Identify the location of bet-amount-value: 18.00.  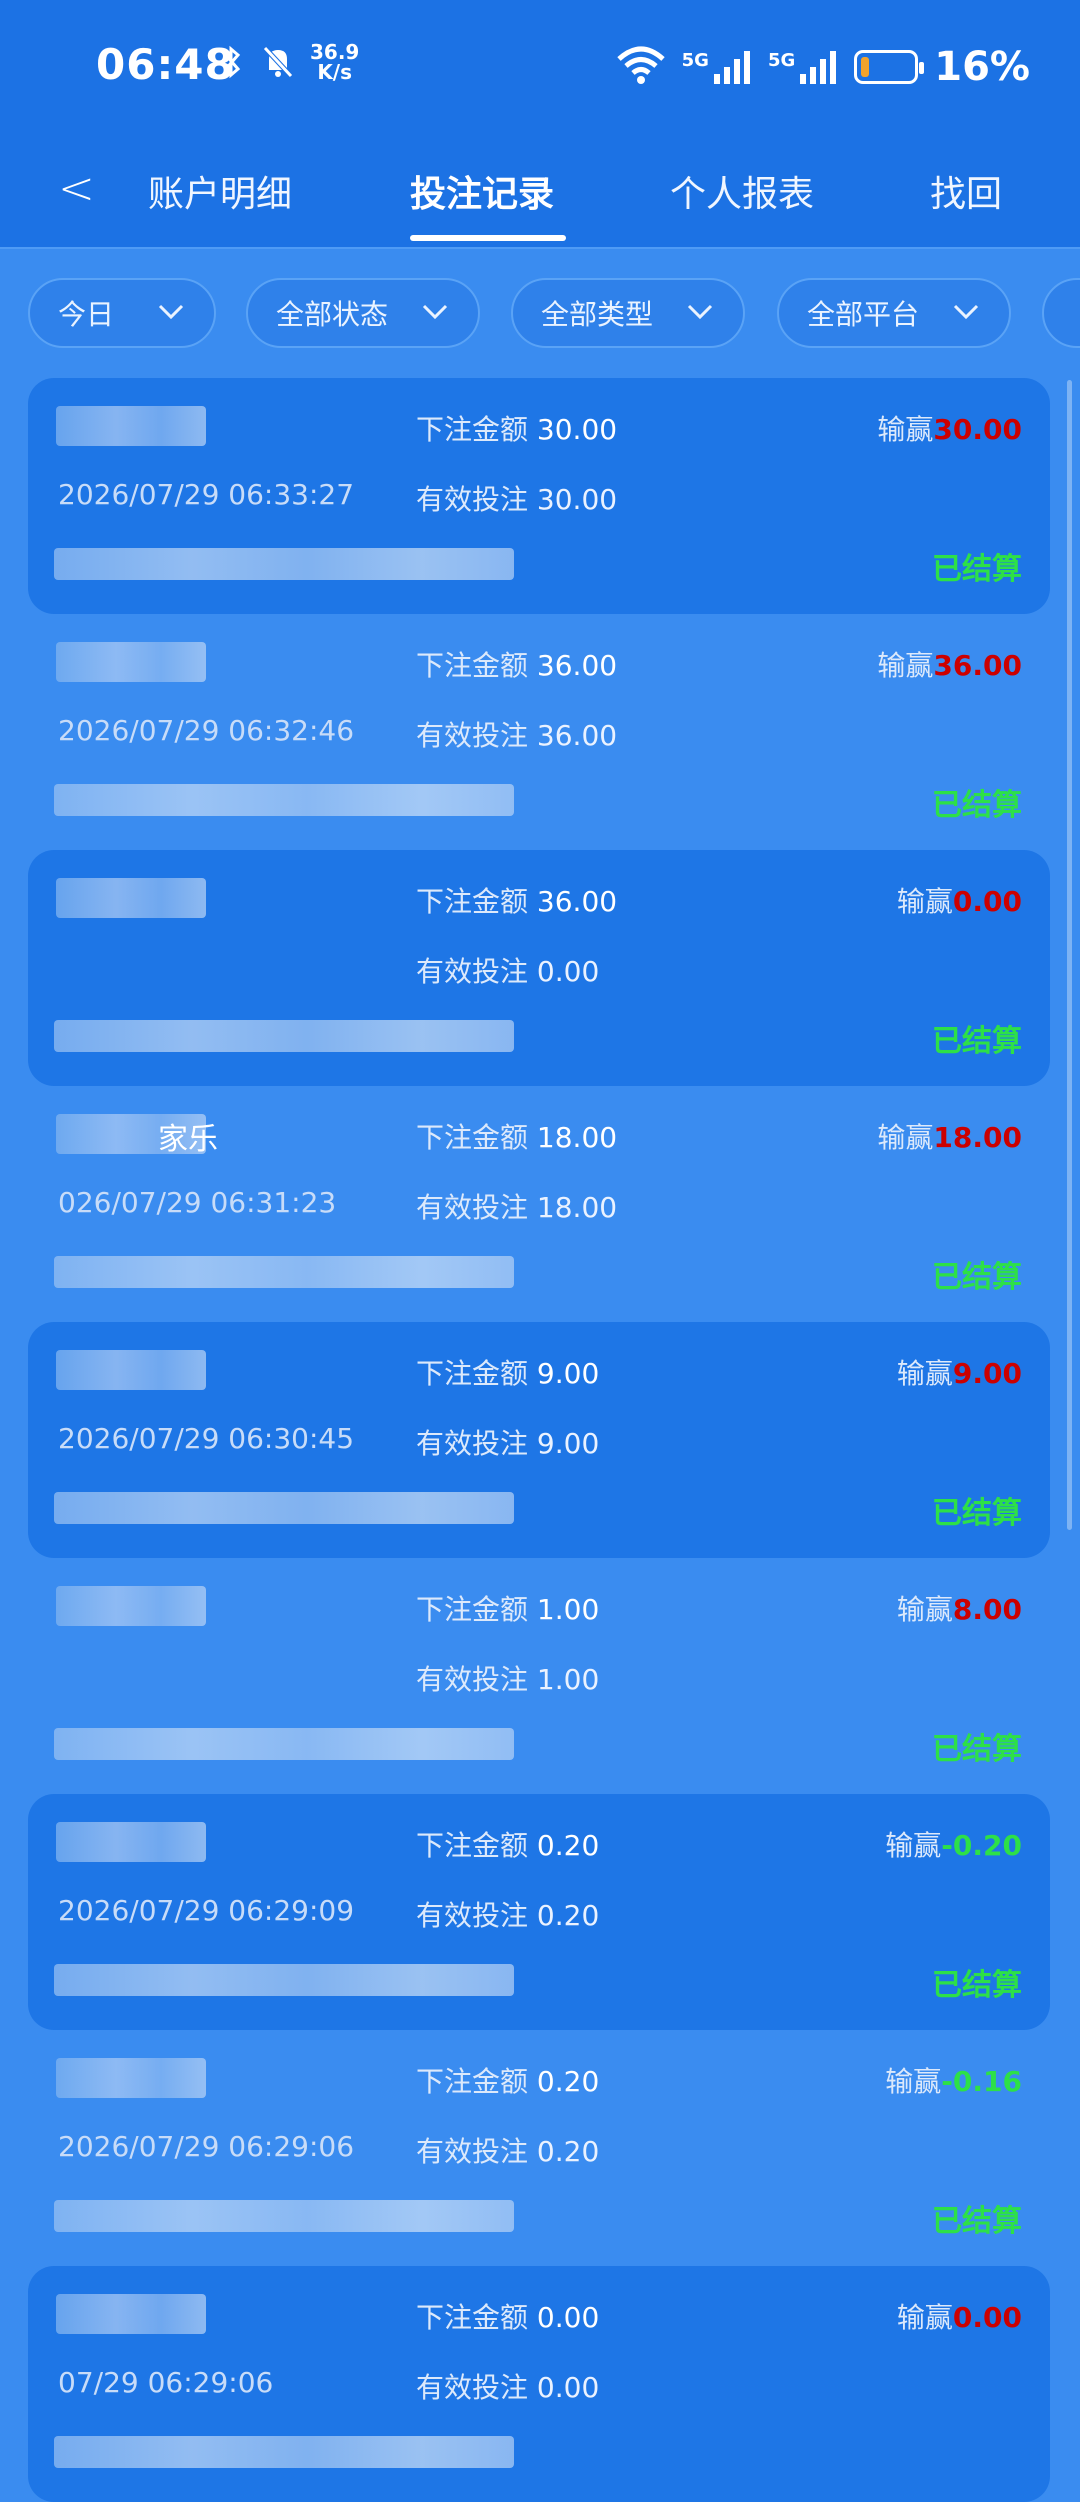
(577, 1137).